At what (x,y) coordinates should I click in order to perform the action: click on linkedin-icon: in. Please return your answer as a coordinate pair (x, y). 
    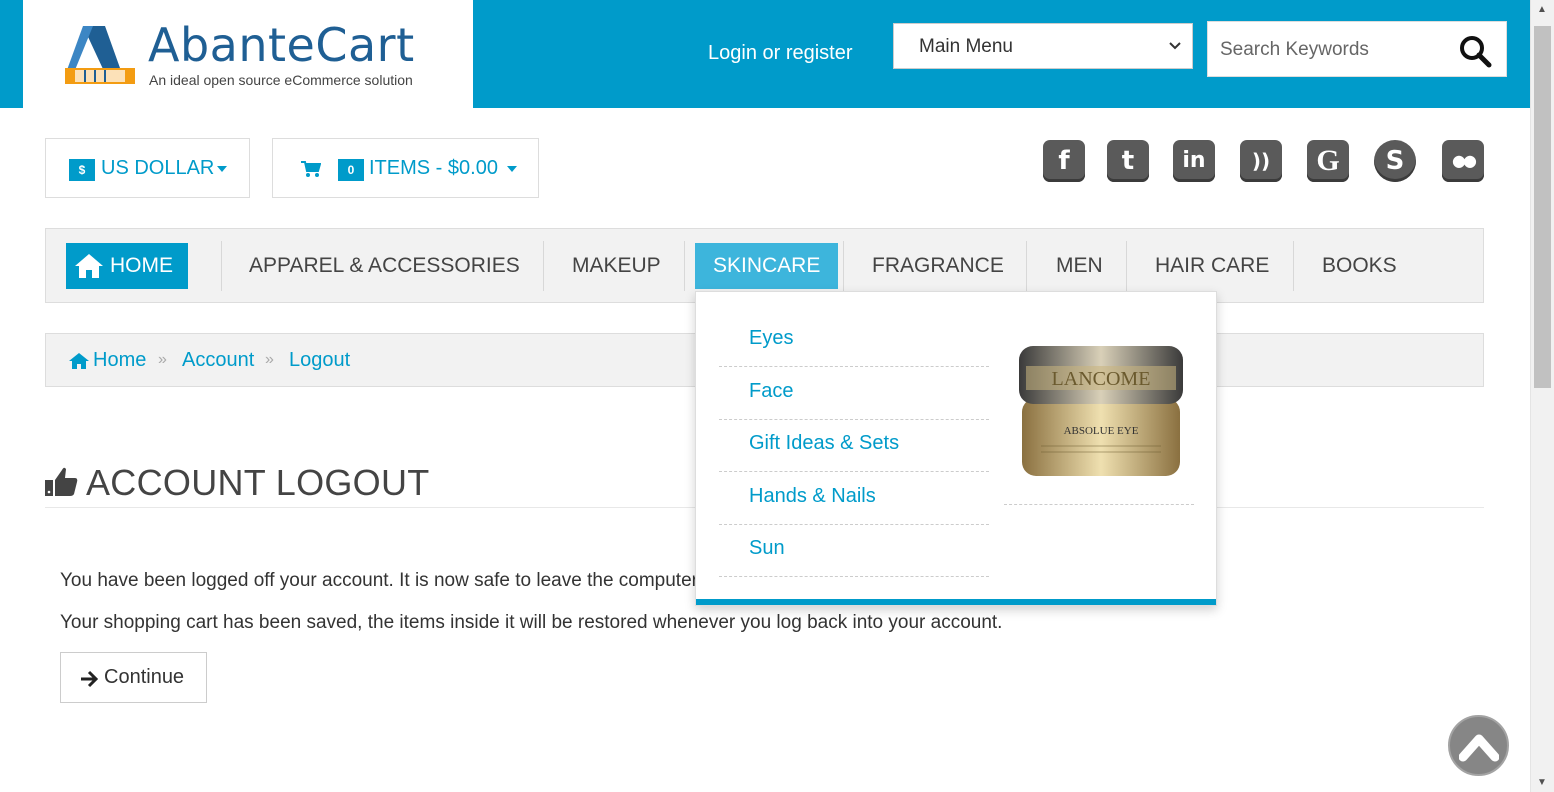
    Looking at the image, I should click on (1194, 161).